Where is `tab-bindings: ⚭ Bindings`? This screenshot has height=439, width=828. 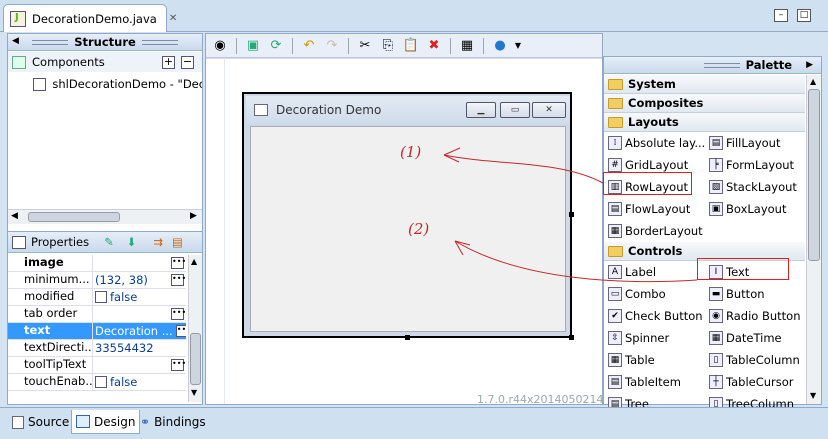
tab-bindings: ⚭ Bindings is located at coordinates (173, 422).